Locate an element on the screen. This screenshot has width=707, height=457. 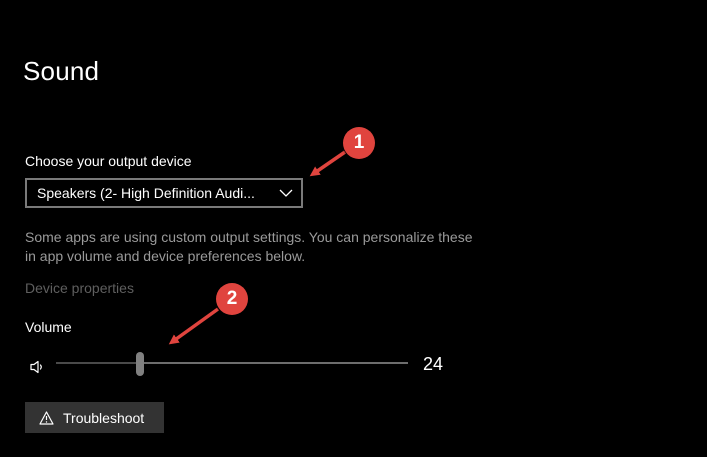
warning-icon is located at coordinates (46, 417).